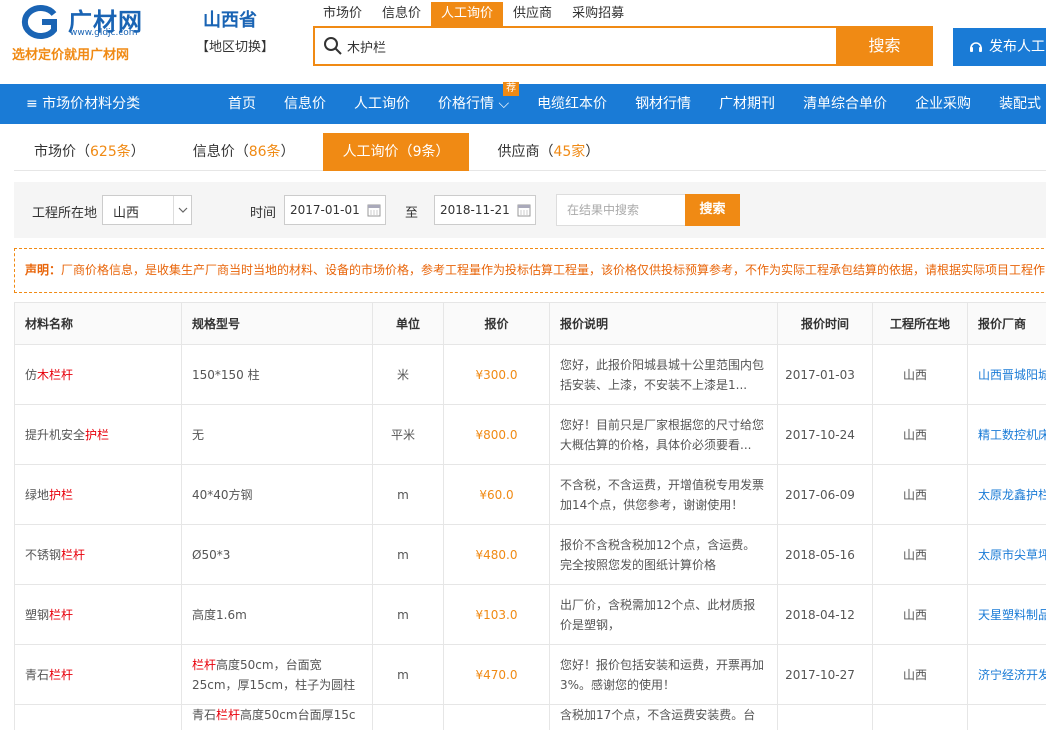 This screenshot has width=1046, height=730. I want to click on cell-name: 仿木栏杆, so click(98, 374).